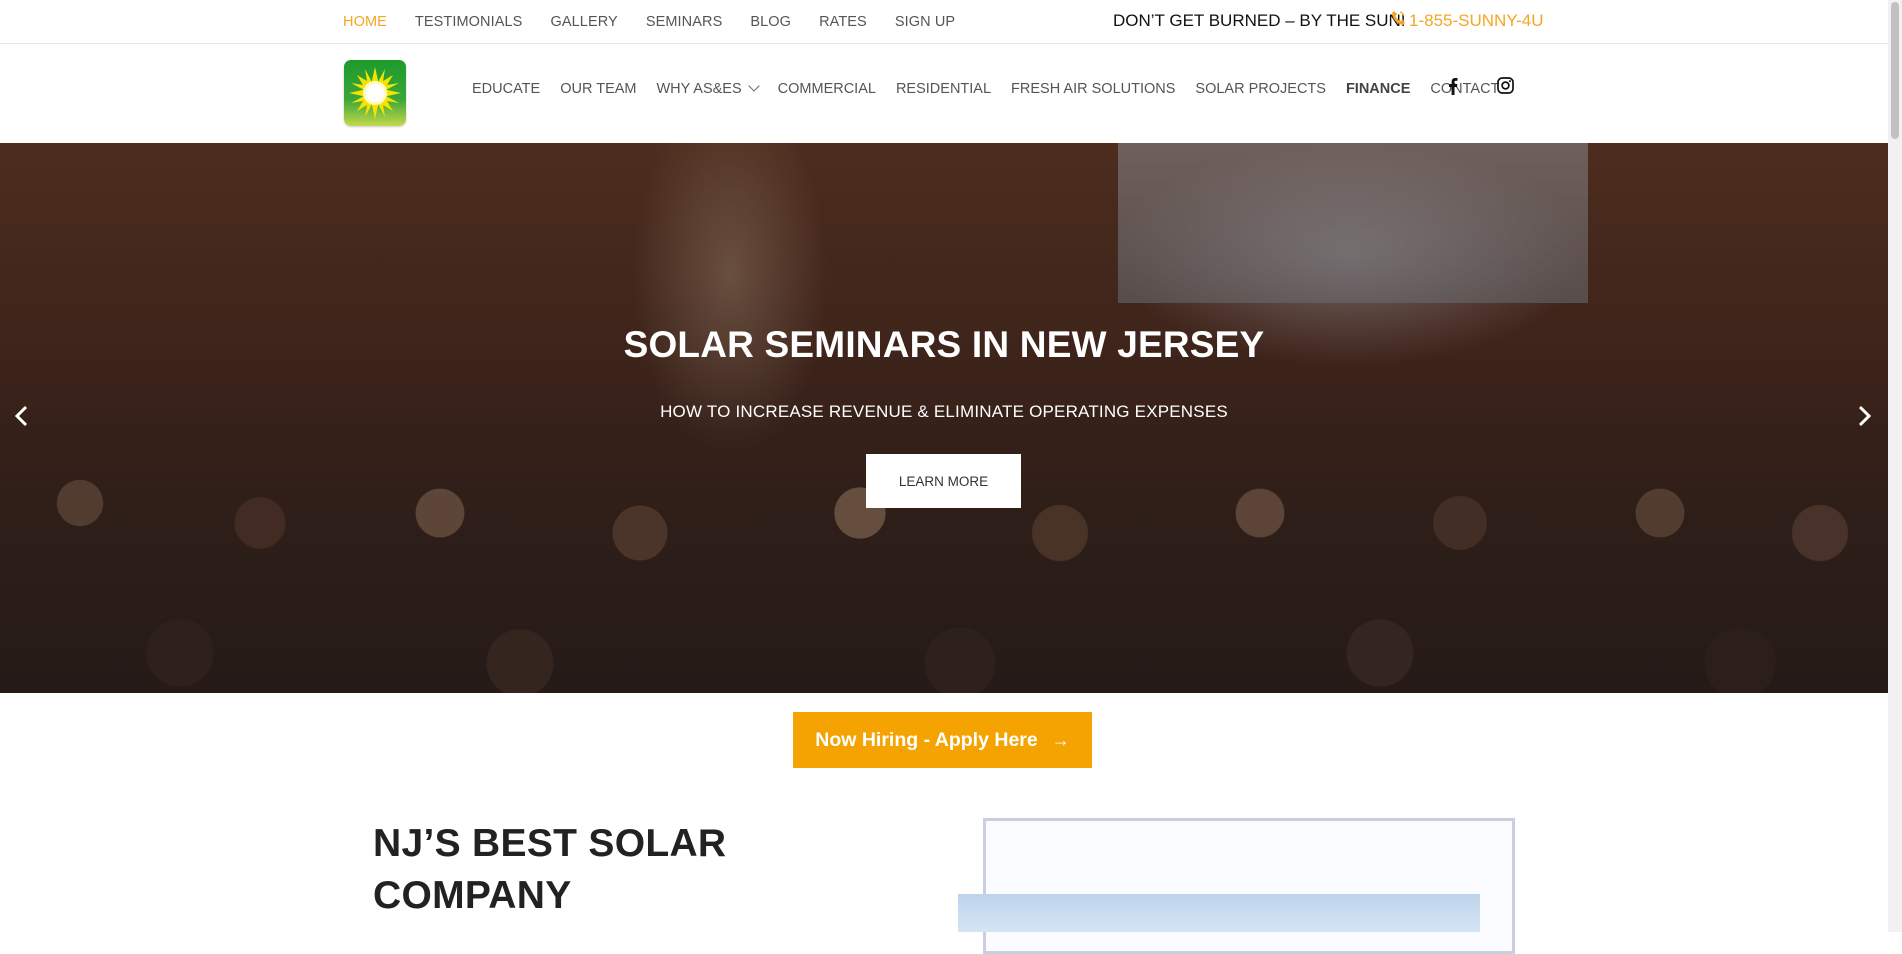 The image size is (1902, 954). What do you see at coordinates (1895, 70) in the screenshot?
I see `scrollbar-thumb` at bounding box center [1895, 70].